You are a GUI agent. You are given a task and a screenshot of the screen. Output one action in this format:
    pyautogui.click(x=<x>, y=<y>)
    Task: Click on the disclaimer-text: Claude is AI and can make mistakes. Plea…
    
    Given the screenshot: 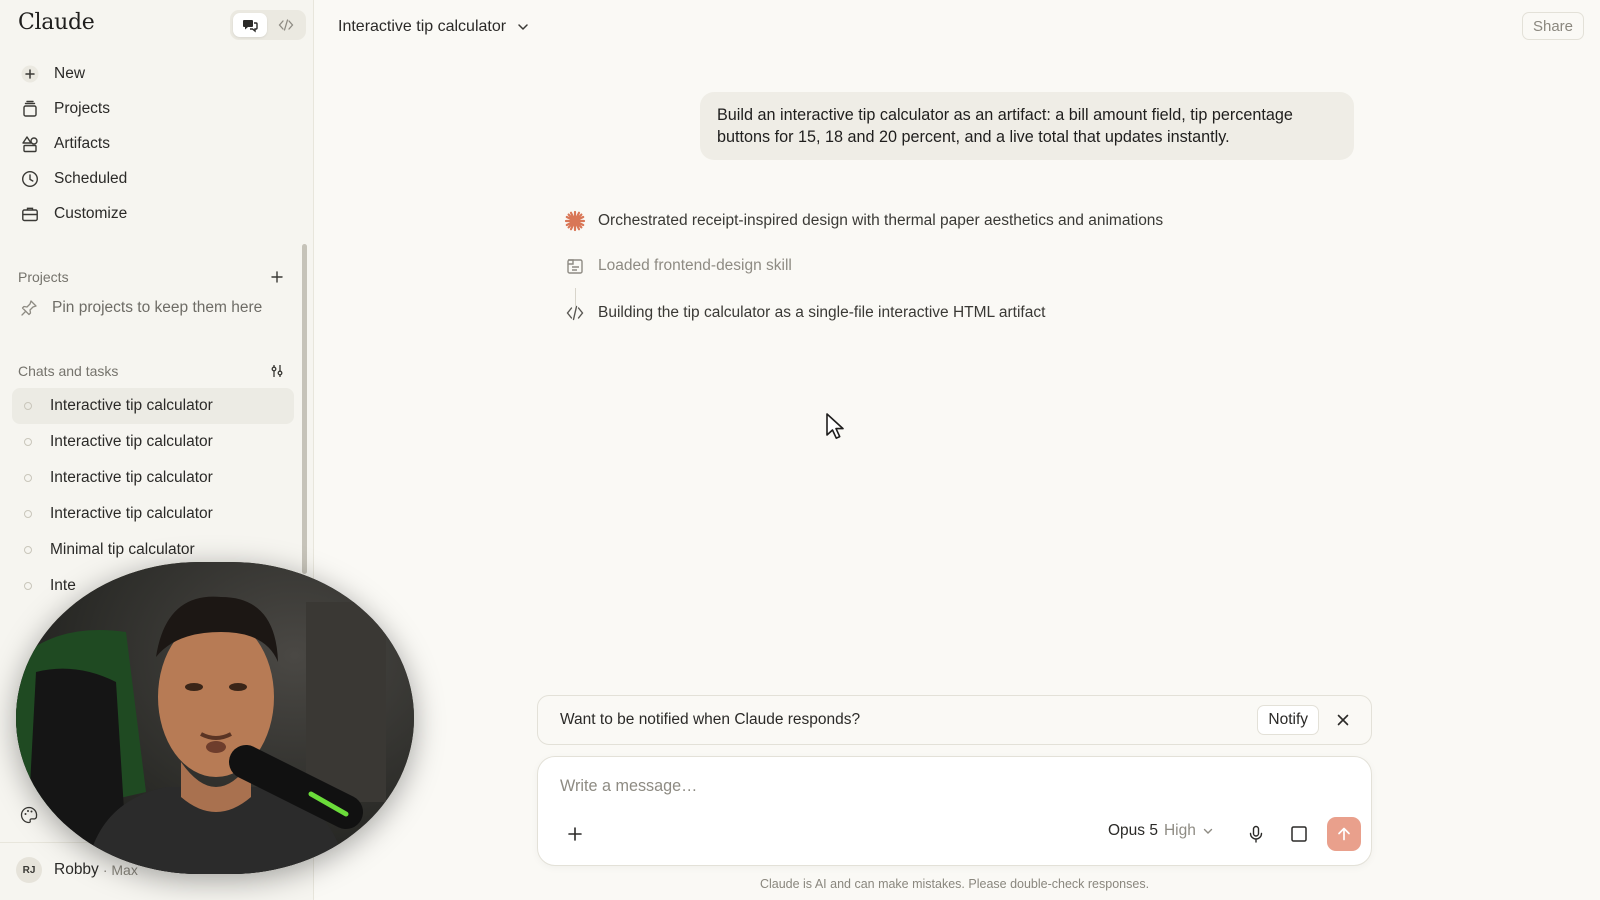 What is the action you would take?
    pyautogui.click(x=954, y=884)
    